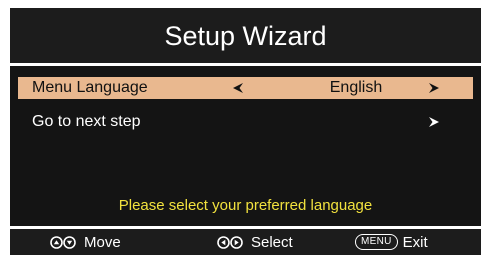 This screenshot has width=491, height=257. I want to click on footer-move: Move, so click(85, 242).